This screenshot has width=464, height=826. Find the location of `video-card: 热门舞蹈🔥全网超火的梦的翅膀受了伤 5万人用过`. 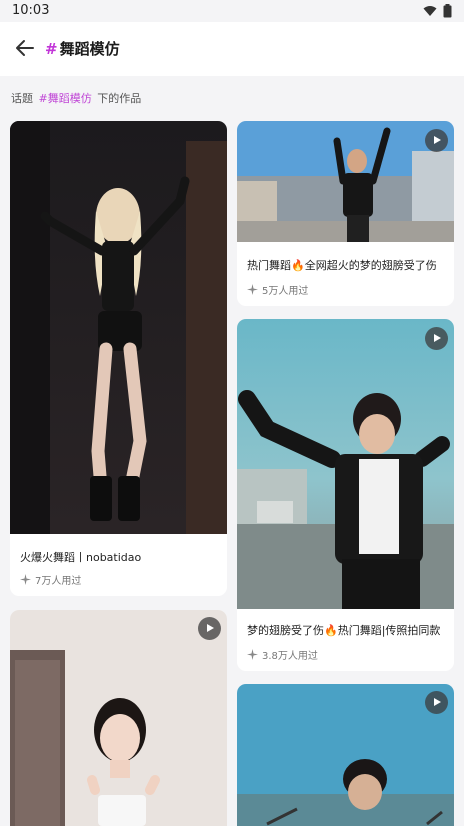

video-card: 热门舞蹈🔥全网超火的梦的翅膀受了伤 5万人用过 is located at coordinates (345, 213).